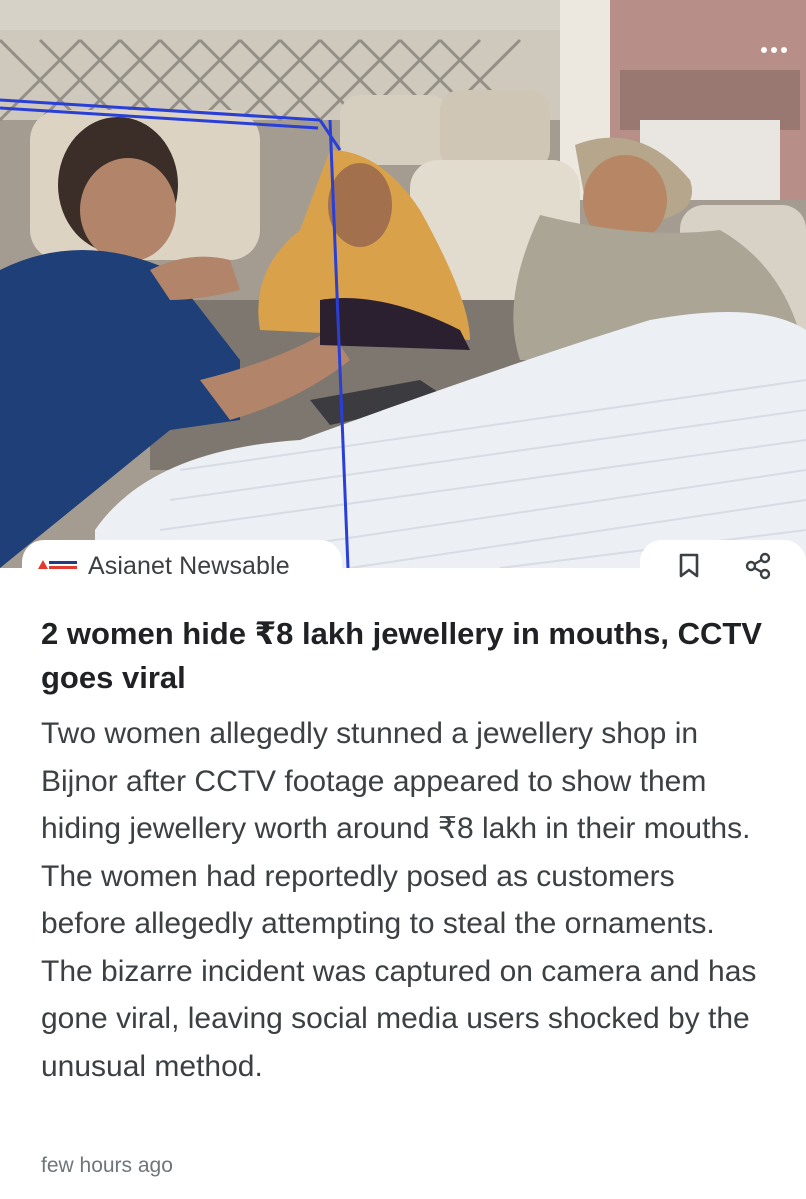  Describe the element at coordinates (764, 50) in the screenshot. I see `more-dots-icon` at that location.